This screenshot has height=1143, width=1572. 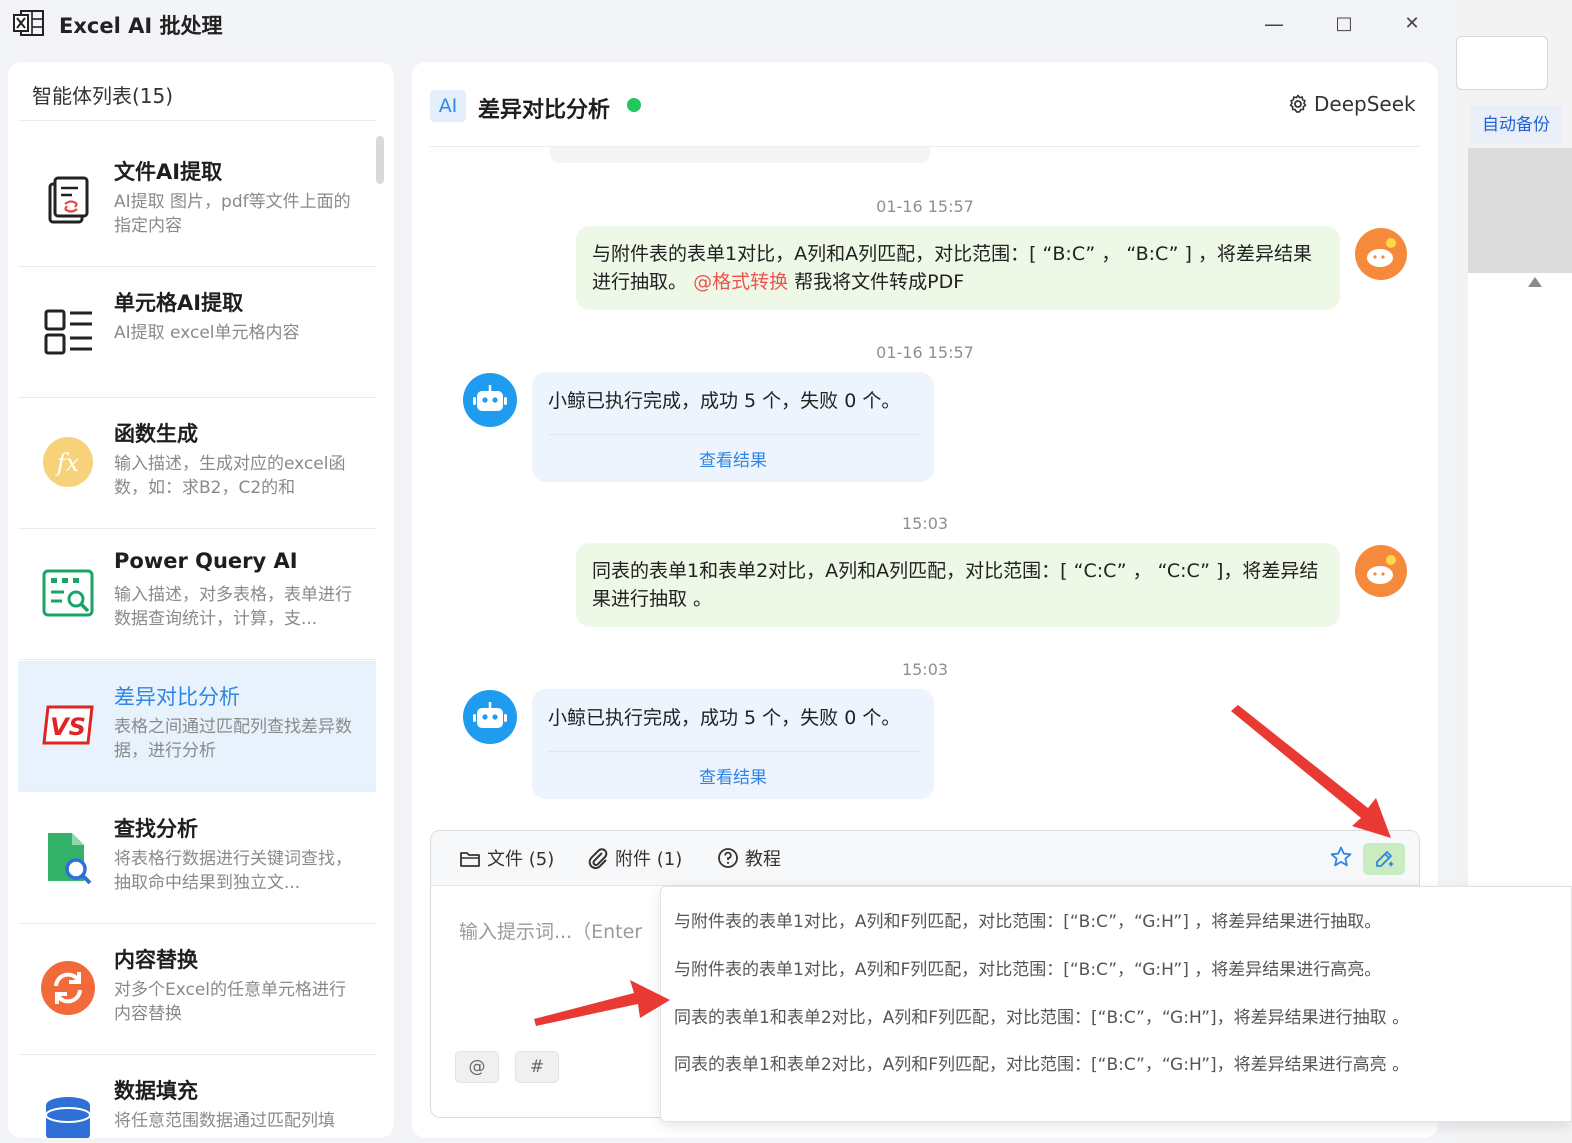 What do you see at coordinates (70, 859) in the screenshot?
I see `file-search-icon` at bounding box center [70, 859].